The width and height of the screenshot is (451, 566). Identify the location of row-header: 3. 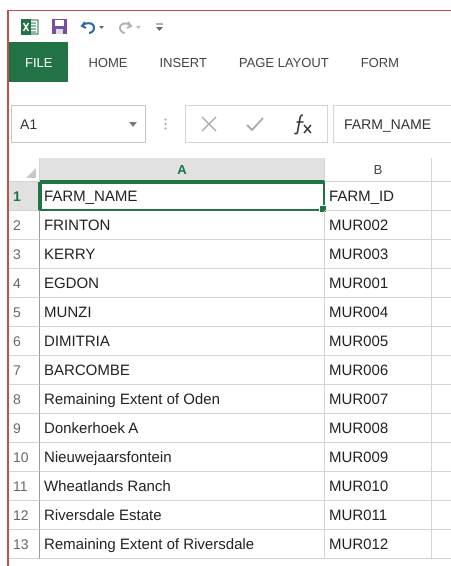
(24, 254).